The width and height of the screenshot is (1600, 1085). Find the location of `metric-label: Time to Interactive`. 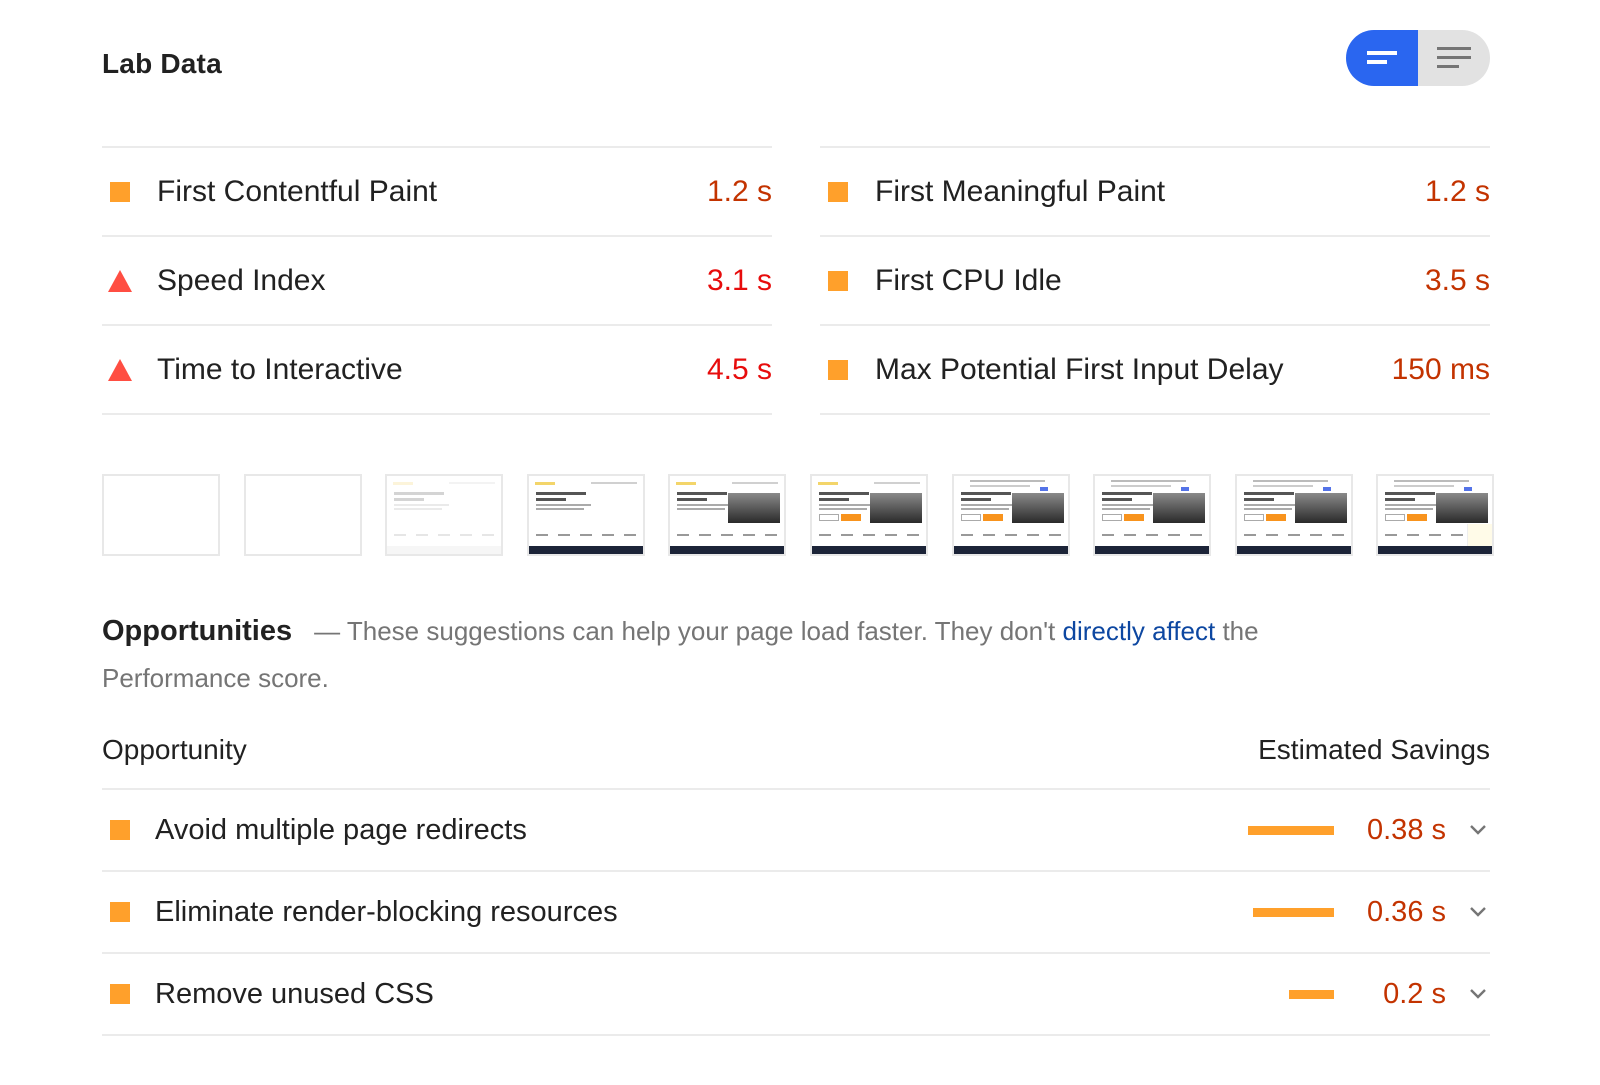

metric-label: Time to Interactive is located at coordinates (280, 369).